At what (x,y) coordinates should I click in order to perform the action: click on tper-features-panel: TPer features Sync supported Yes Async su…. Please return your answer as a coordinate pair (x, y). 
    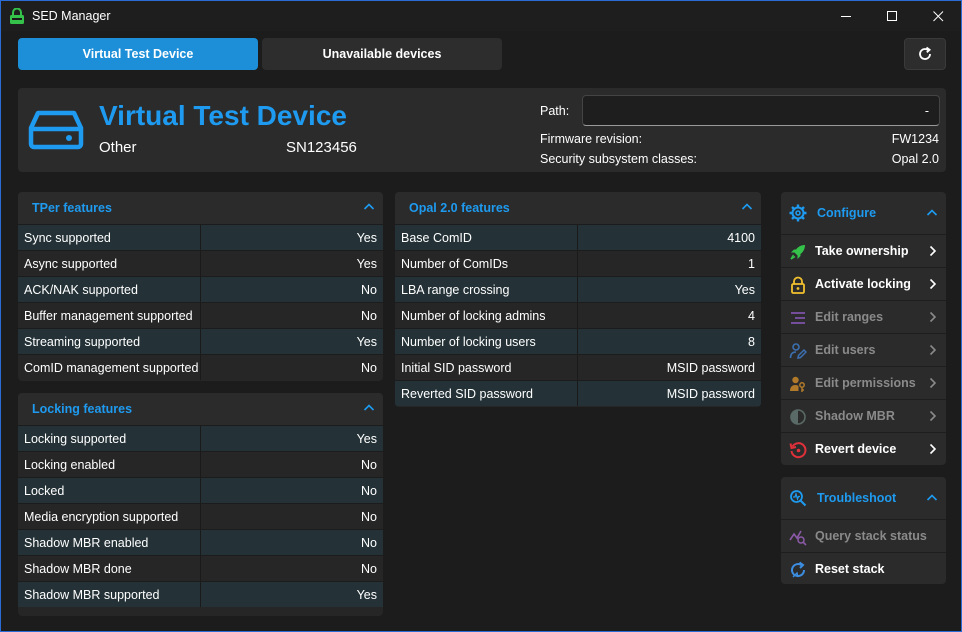
    Looking at the image, I should click on (200, 286).